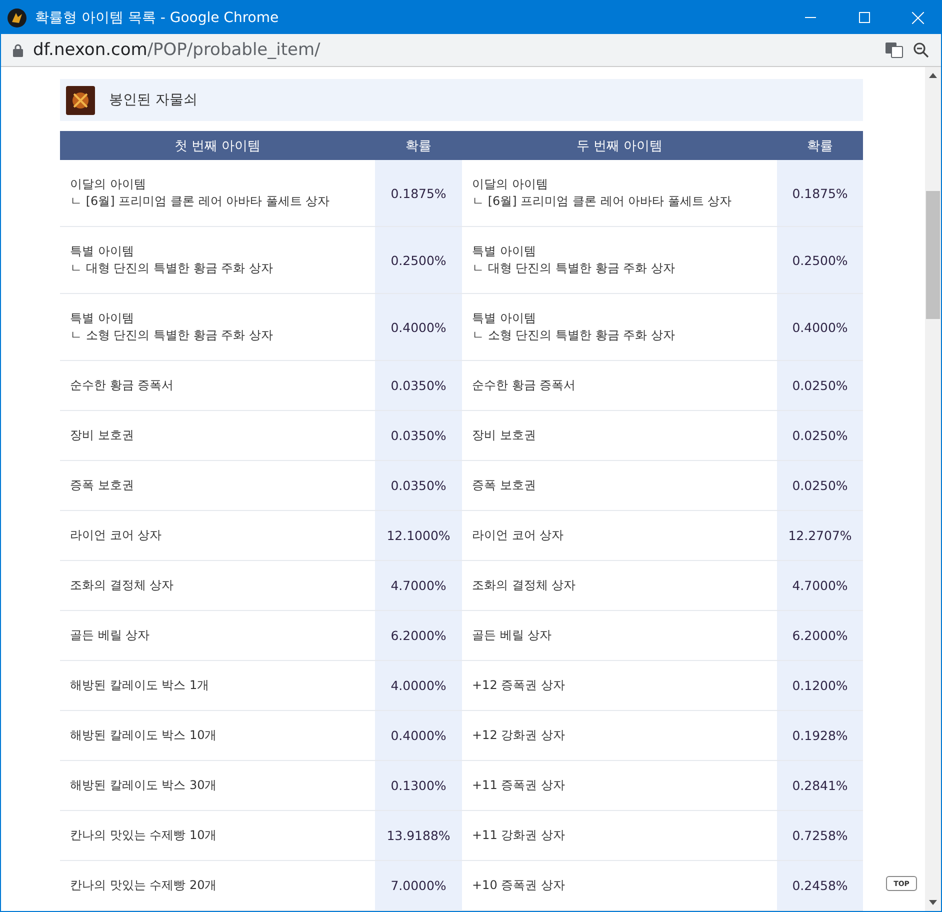 The width and height of the screenshot is (942, 912). I want to click on url-text: df.nexon.com/POP/probable_item/, so click(454, 50).